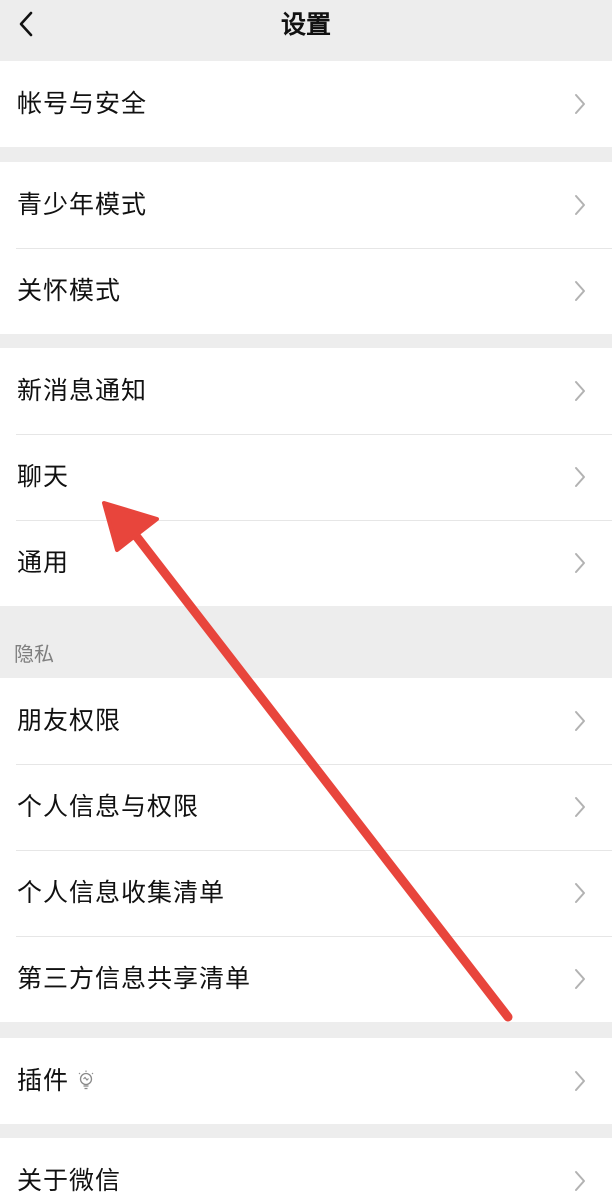 Image resolution: width=612 pixels, height=1202 pixels. I want to click on page-title: 设置, so click(305, 24).